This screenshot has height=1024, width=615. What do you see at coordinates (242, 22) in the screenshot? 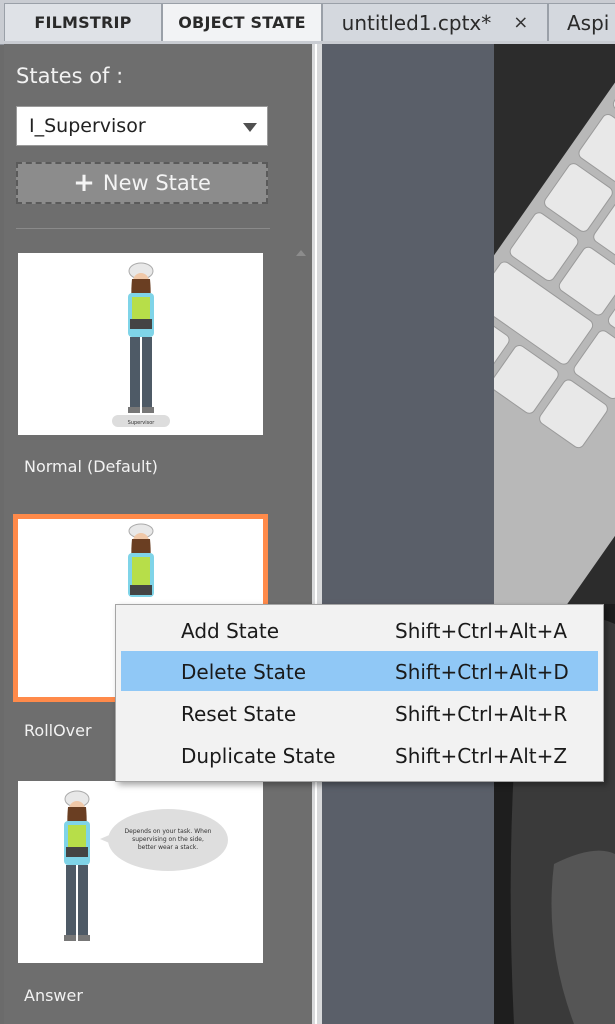
I see `tab-object-state: OBJECT STATE` at bounding box center [242, 22].